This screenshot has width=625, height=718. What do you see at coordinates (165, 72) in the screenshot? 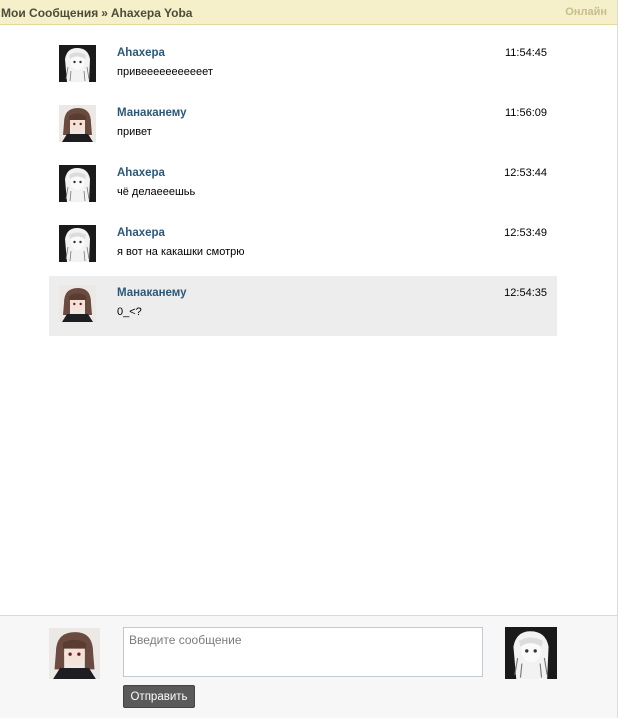
I see `message-text: привееееееееееет` at bounding box center [165, 72].